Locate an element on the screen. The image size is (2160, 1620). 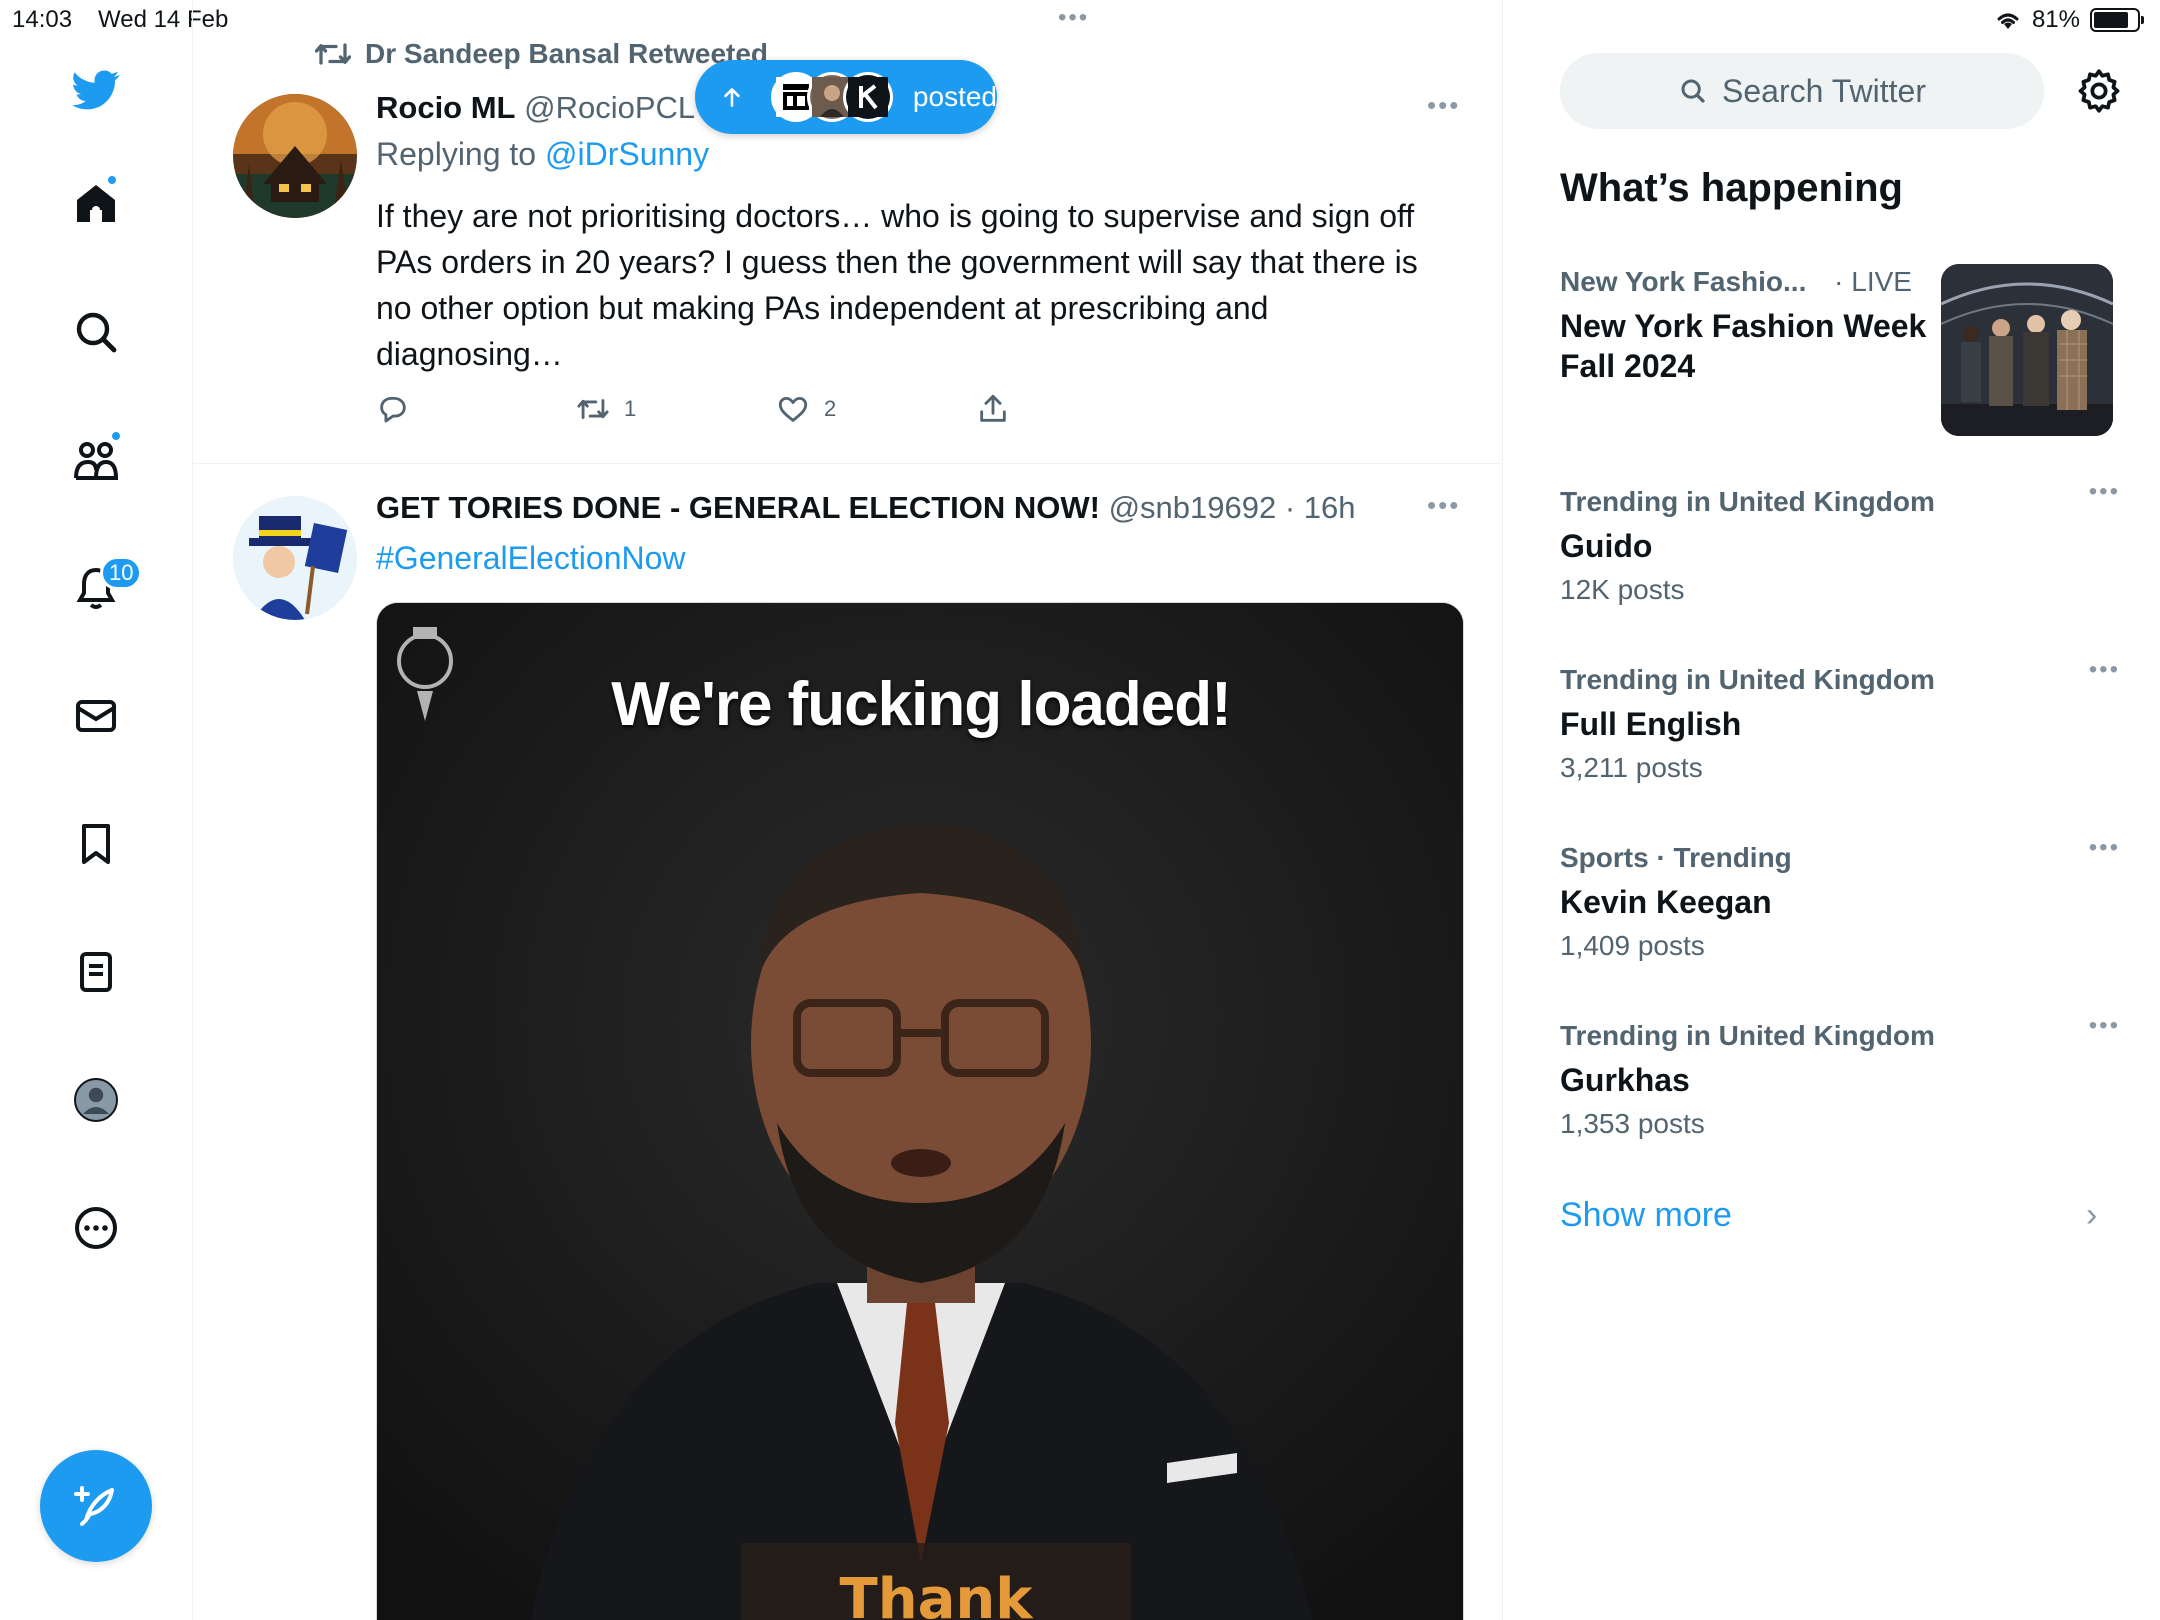
like-button: 2 is located at coordinates (806, 409).